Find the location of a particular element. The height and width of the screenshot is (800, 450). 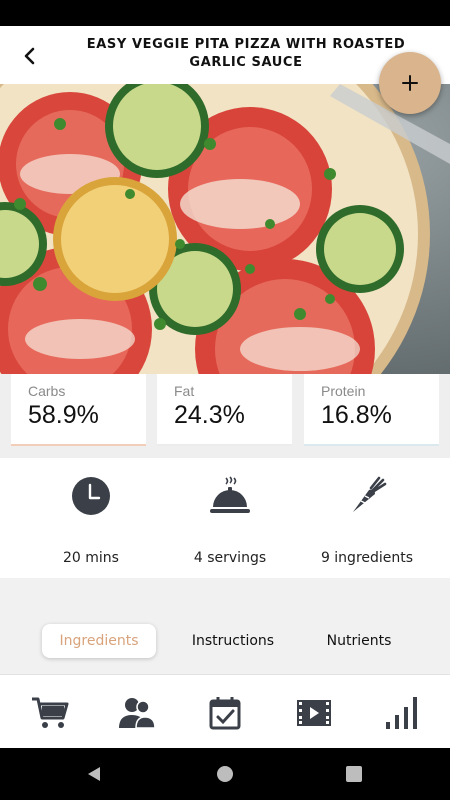

nav-users is located at coordinates (137, 713).